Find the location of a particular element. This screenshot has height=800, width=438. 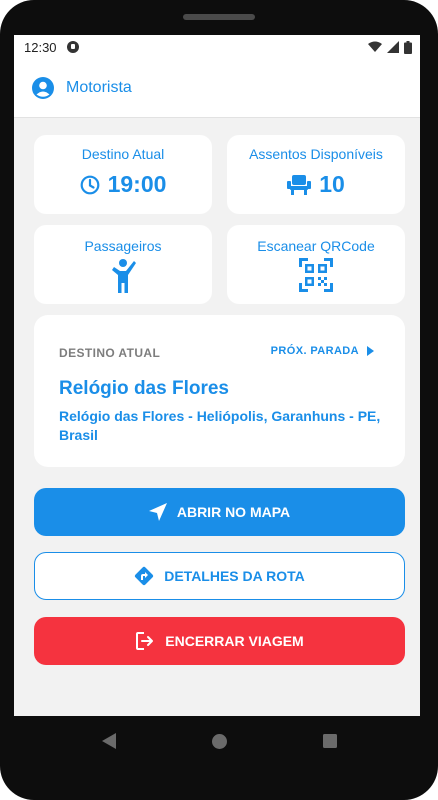

passengers-icon-row is located at coordinates (123, 276).